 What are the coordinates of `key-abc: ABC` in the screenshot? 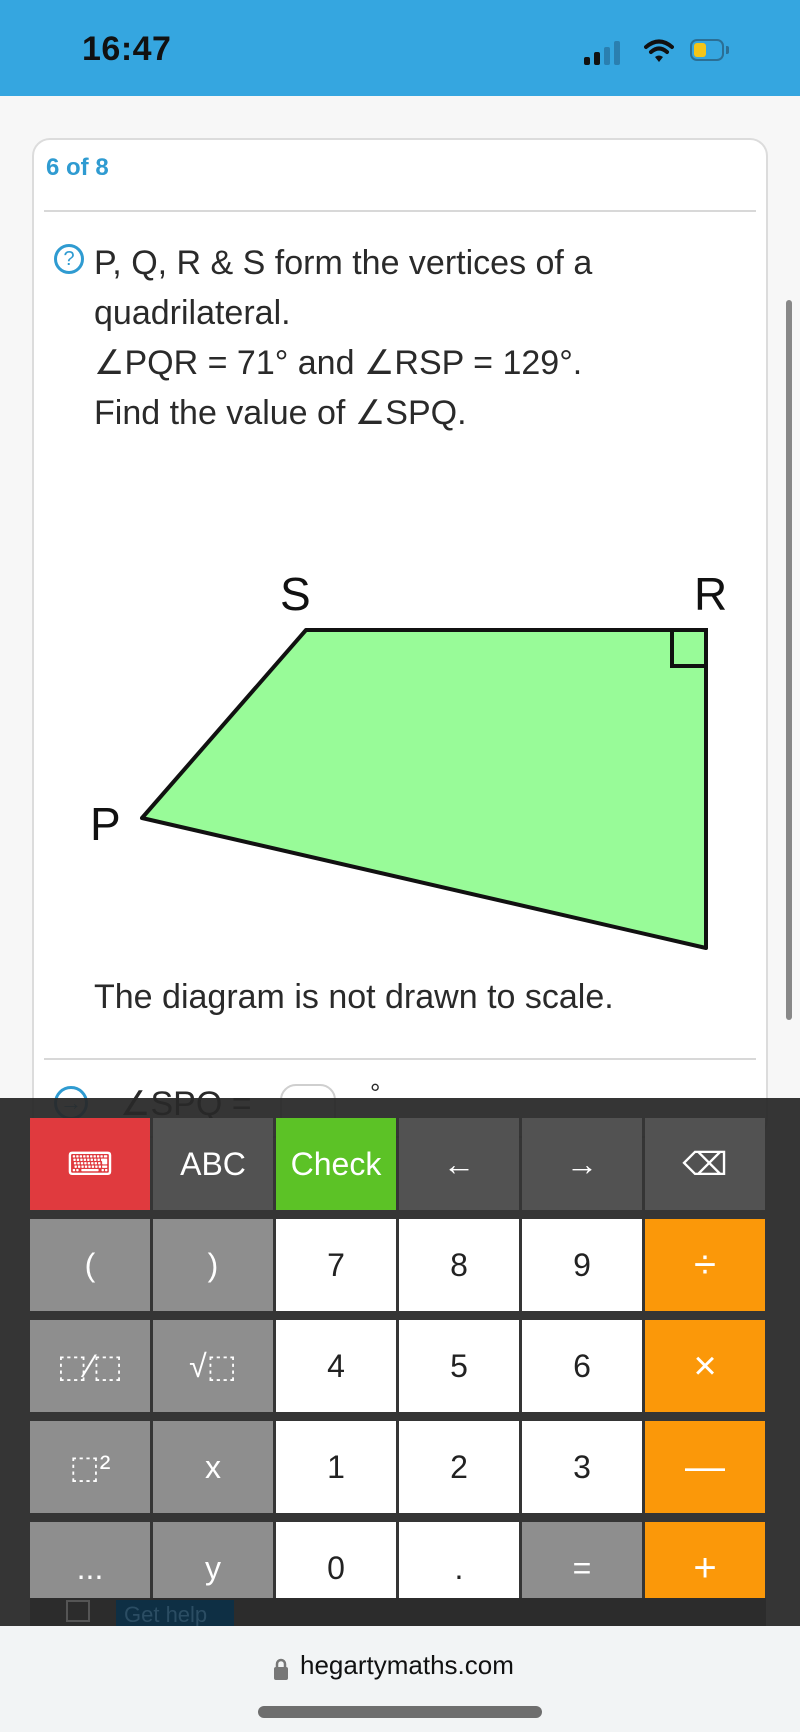 It's located at (213, 1164).